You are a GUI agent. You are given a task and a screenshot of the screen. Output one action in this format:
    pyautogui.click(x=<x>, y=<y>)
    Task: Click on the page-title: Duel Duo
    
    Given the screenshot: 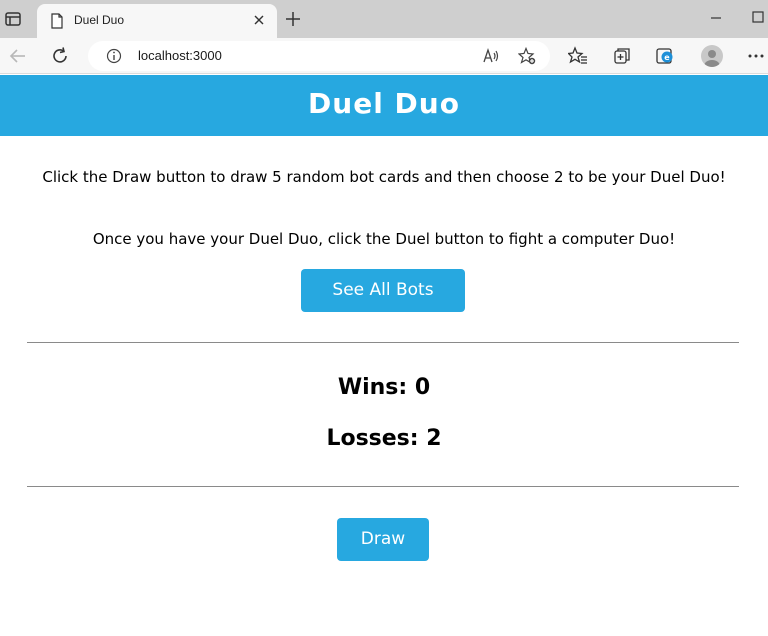 What is the action you would take?
    pyautogui.click(x=384, y=103)
    